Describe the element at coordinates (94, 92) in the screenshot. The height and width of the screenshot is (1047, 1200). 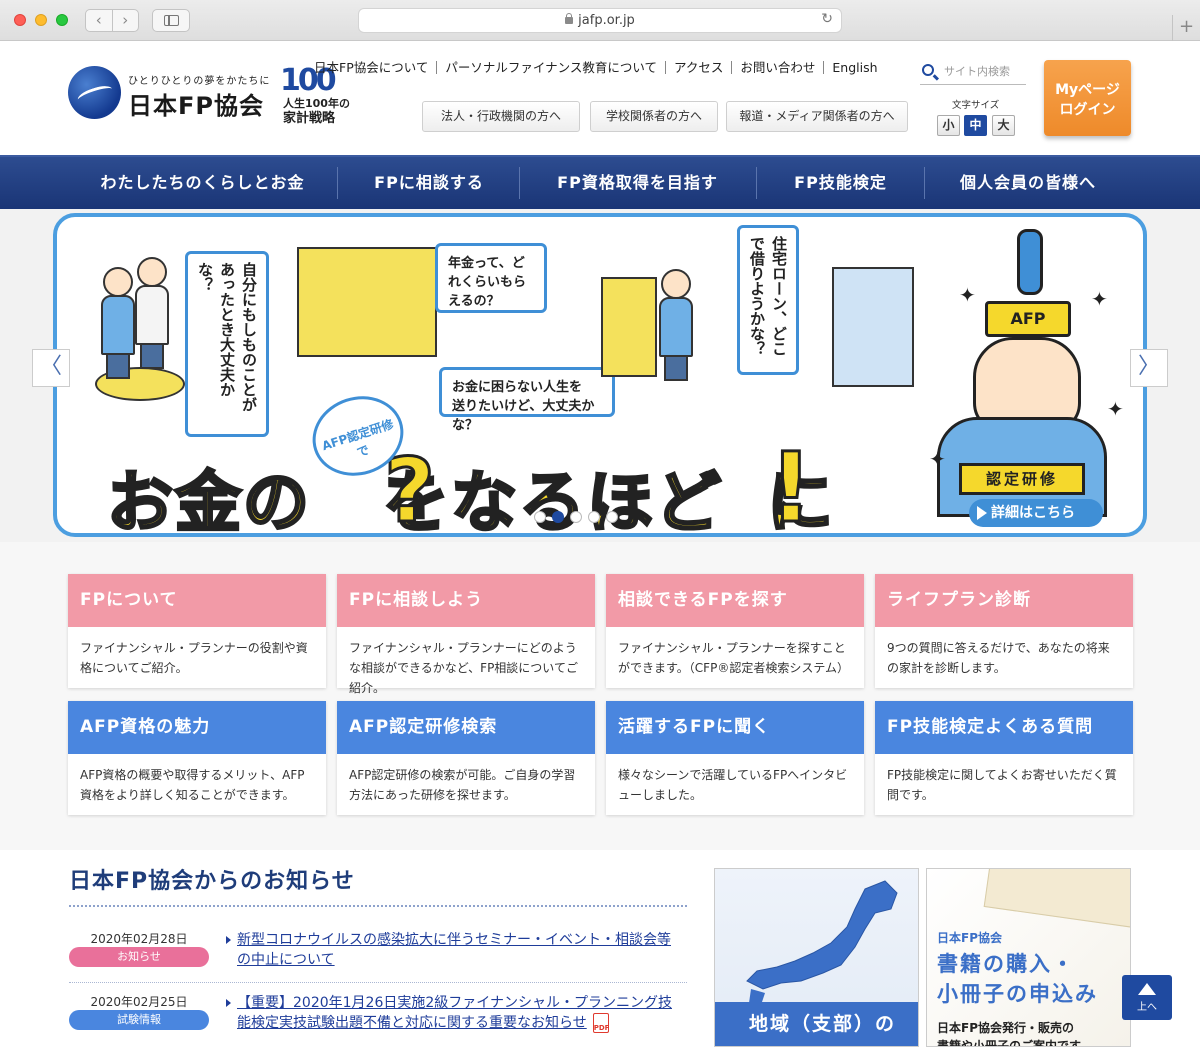
I see `jafp-logo-icon` at that location.